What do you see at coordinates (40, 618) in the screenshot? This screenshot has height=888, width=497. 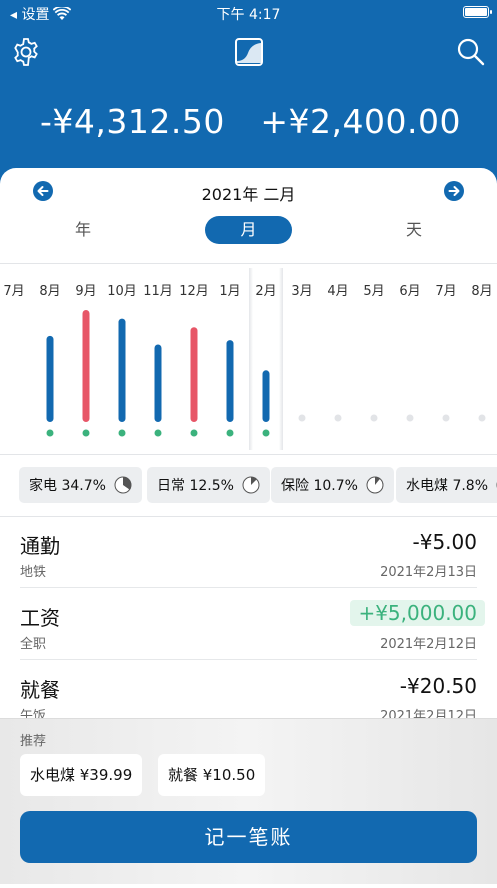 I see `transaction-title: 工资` at bounding box center [40, 618].